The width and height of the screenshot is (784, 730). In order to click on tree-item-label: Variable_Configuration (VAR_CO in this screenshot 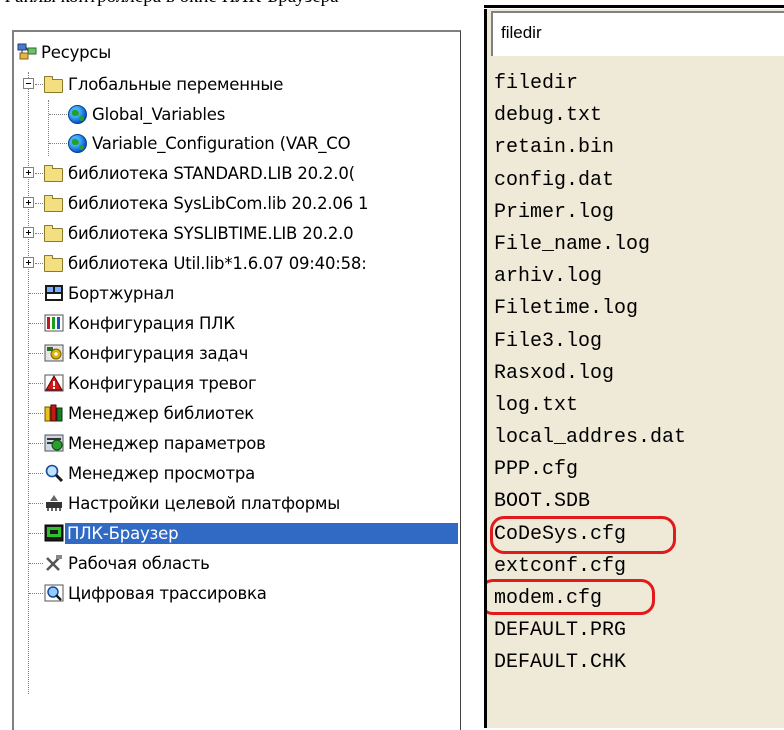, I will do `click(221, 143)`.